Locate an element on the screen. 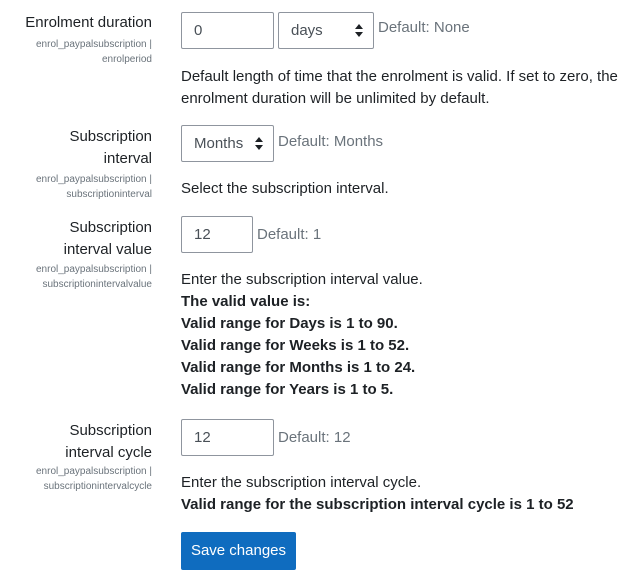 This screenshot has width=640, height=570. subscription-interval-default: Default: Months is located at coordinates (331, 141).